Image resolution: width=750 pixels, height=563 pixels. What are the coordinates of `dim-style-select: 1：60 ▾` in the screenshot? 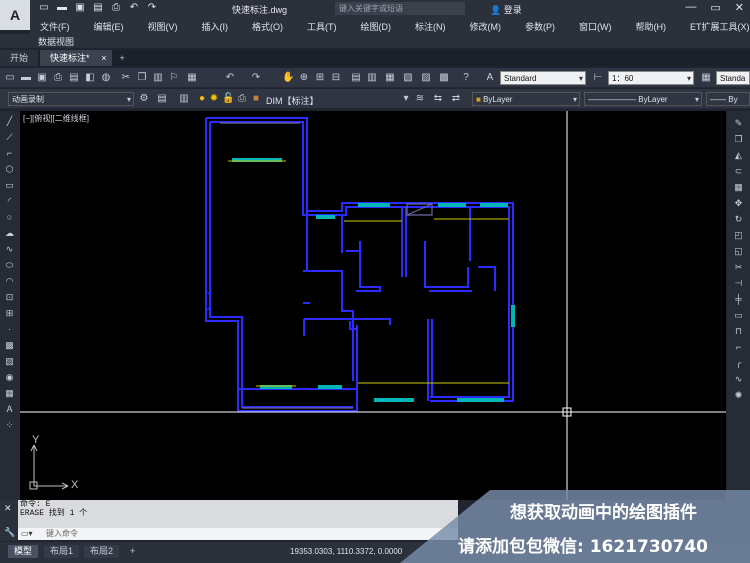 It's located at (651, 78).